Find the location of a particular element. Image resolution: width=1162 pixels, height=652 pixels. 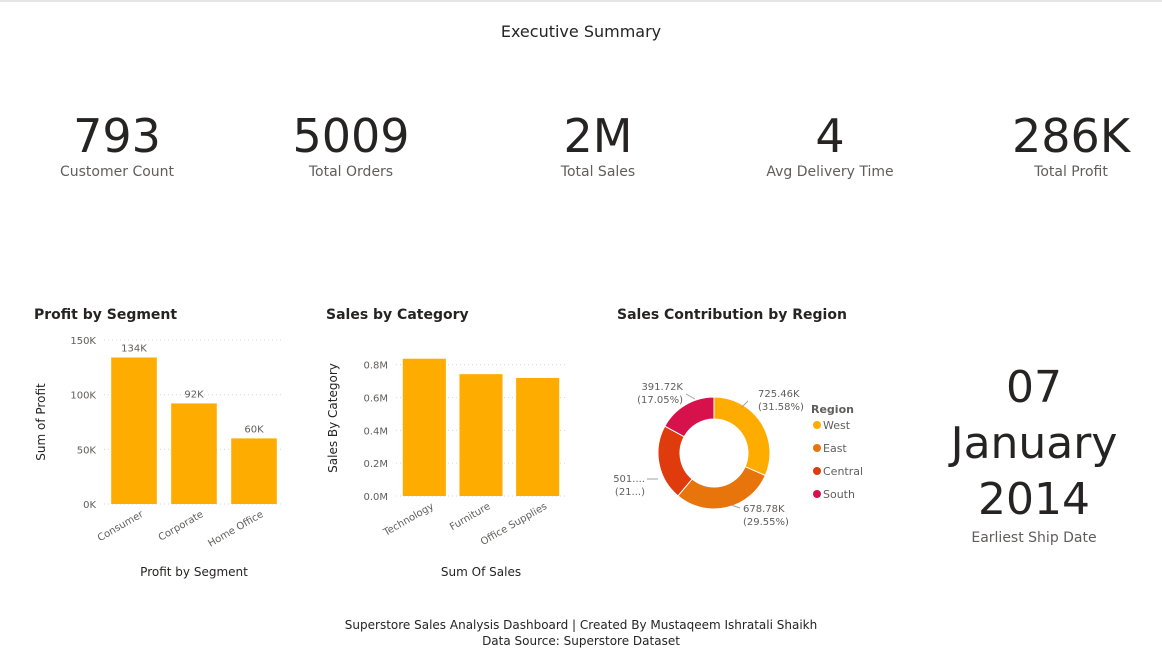

y-tick-label: 0.0M is located at coordinates (375, 497).